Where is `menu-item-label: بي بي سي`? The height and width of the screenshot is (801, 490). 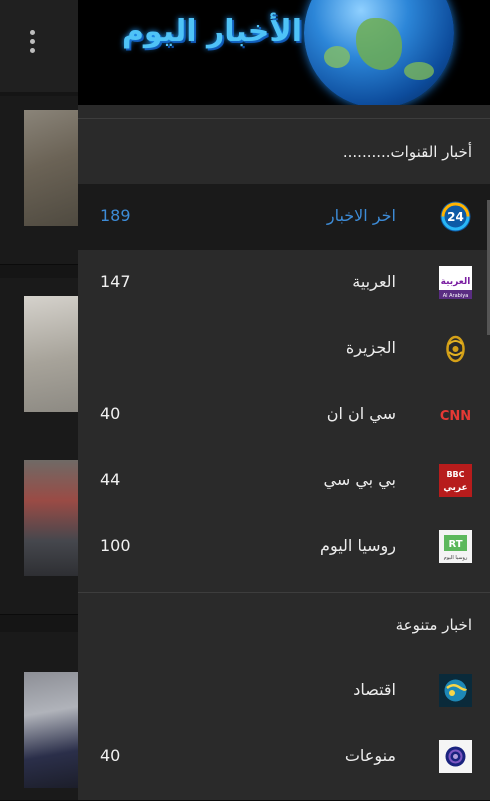
menu-item-label: بي بي سي is located at coordinates (360, 479).